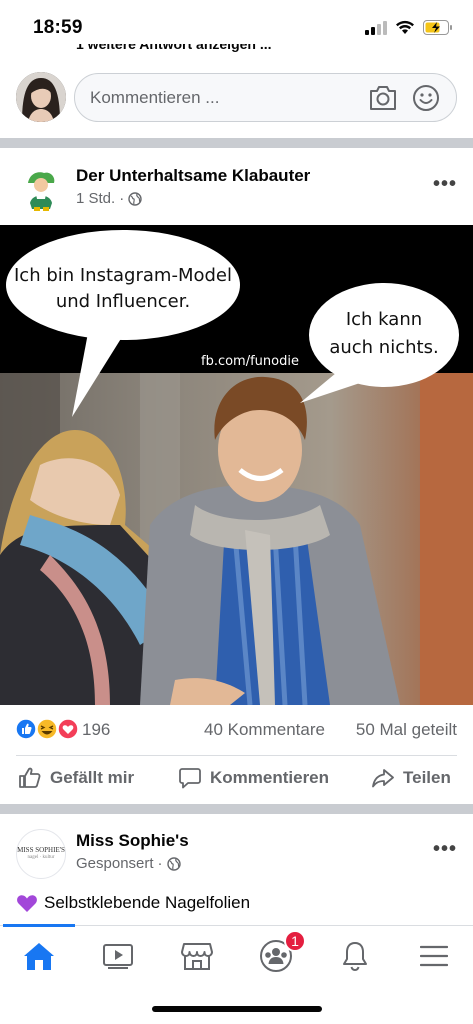  I want to click on groups-notification-badge: 1, so click(295, 941).